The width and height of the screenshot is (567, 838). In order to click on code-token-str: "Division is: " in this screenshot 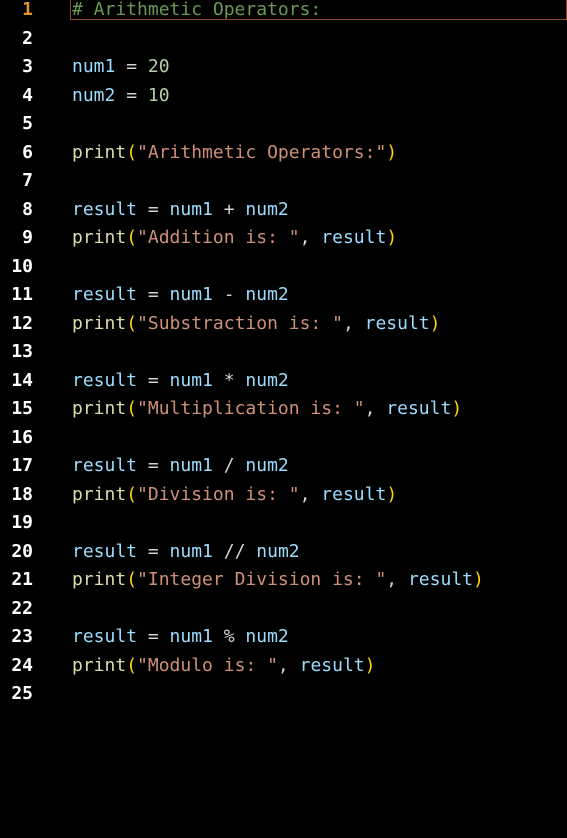, I will do `click(218, 494)`.